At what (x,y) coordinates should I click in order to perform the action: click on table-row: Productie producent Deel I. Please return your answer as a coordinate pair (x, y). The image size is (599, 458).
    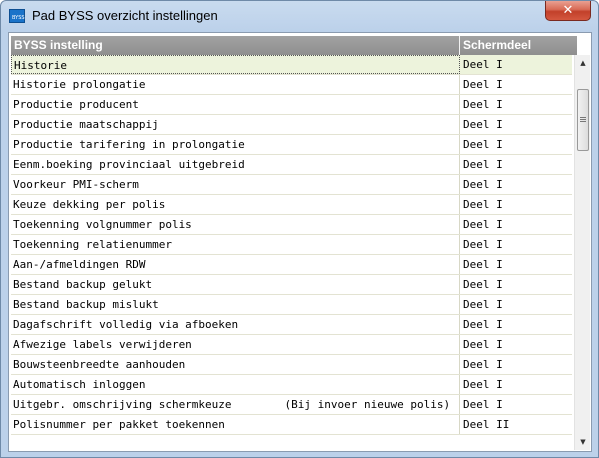
    Looking at the image, I should click on (291, 105).